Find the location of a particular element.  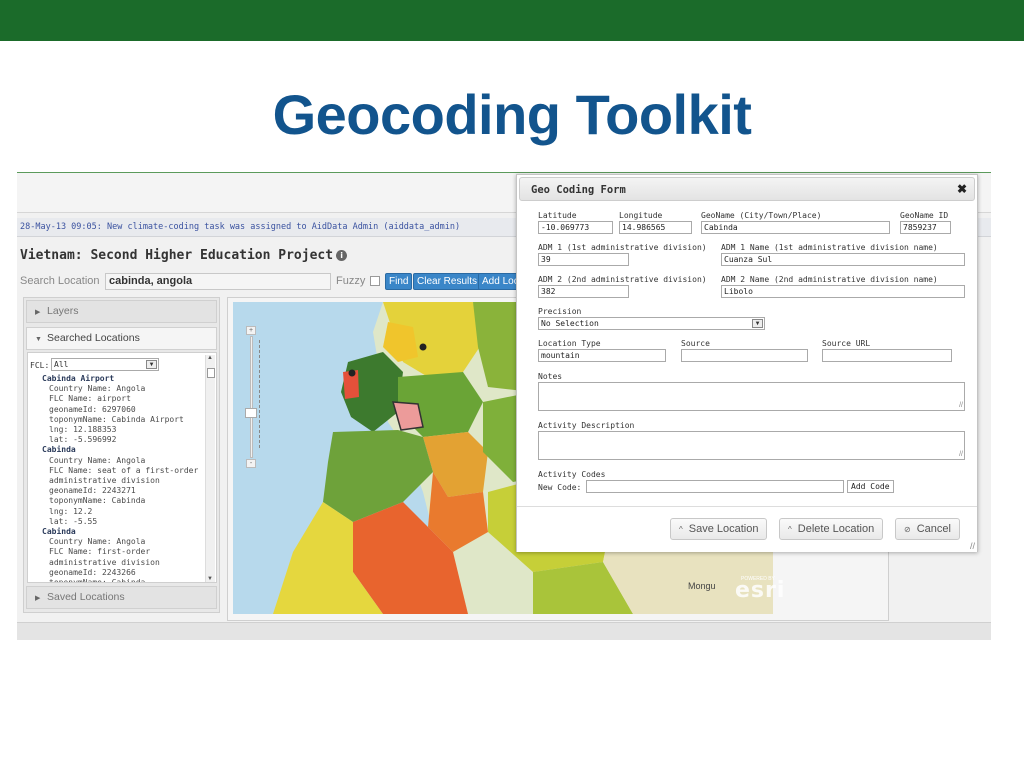

searched-locations-label: Searched Locations is located at coordinates (93, 338).